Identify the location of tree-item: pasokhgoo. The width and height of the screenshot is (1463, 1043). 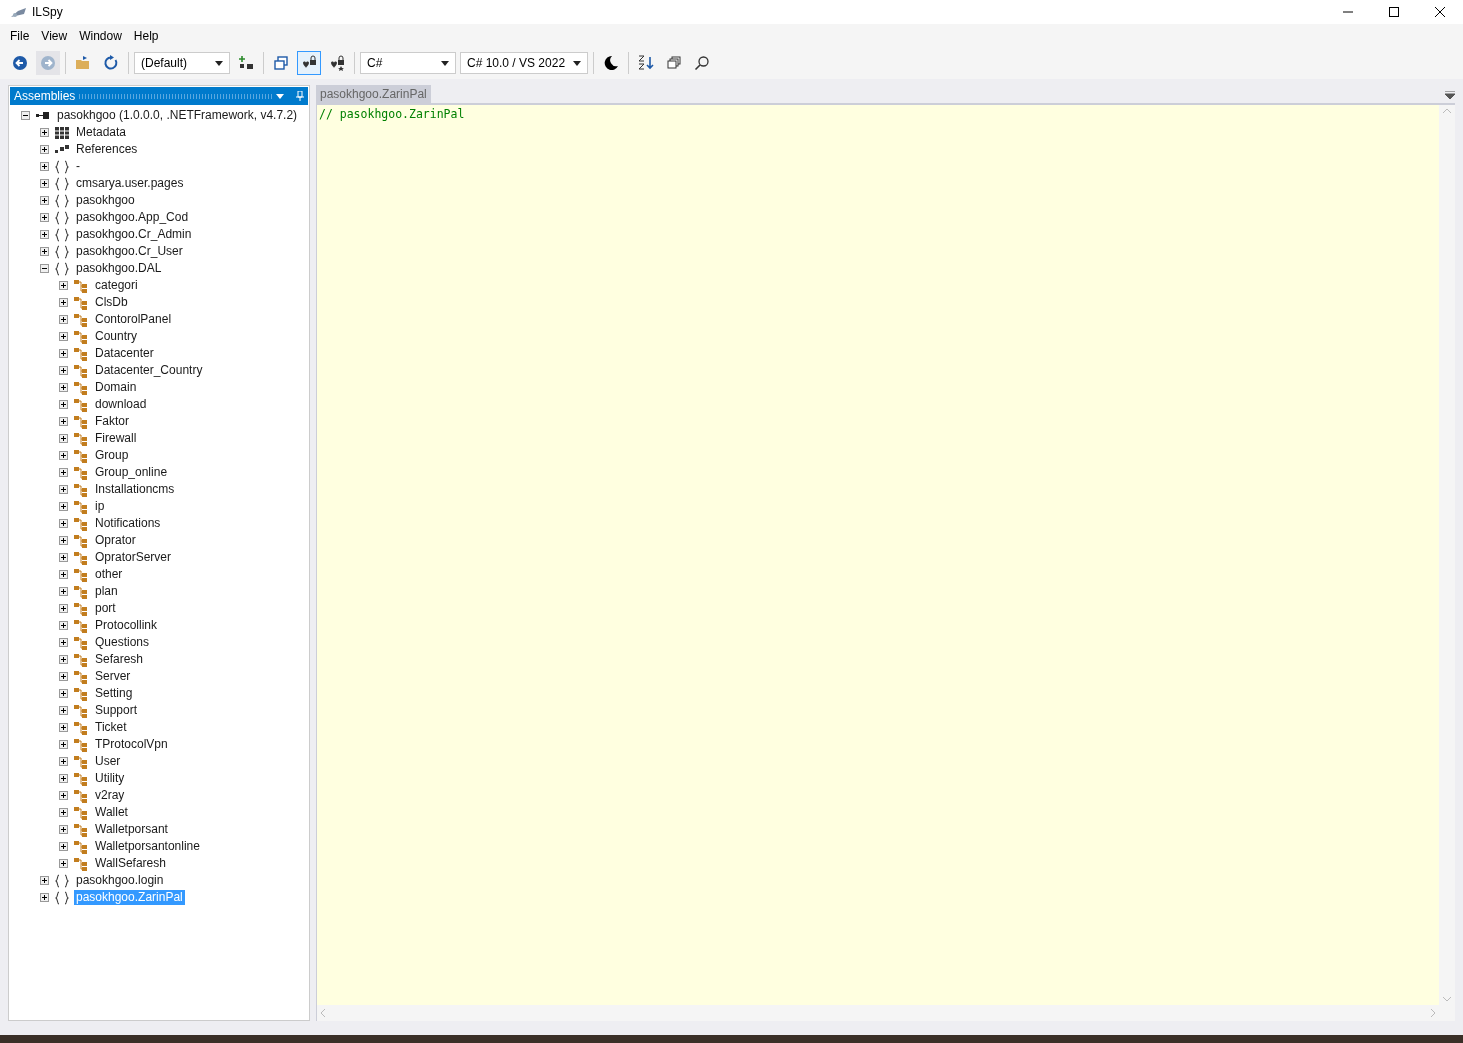
(105, 200).